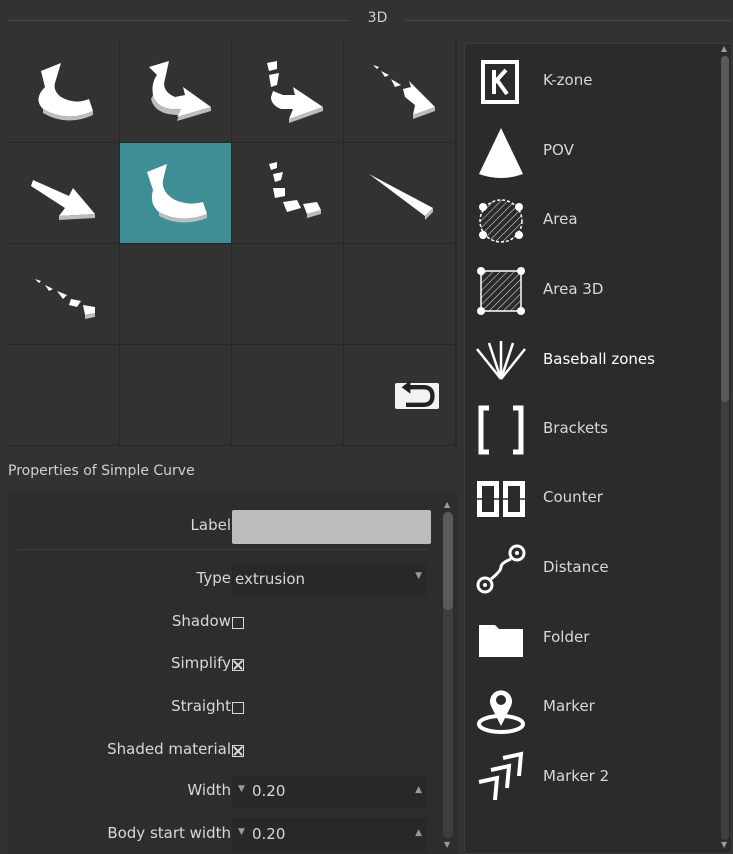 This screenshot has height=854, width=733. Describe the element at coordinates (210, 525) in the screenshot. I see `label-field-label: Label` at that location.